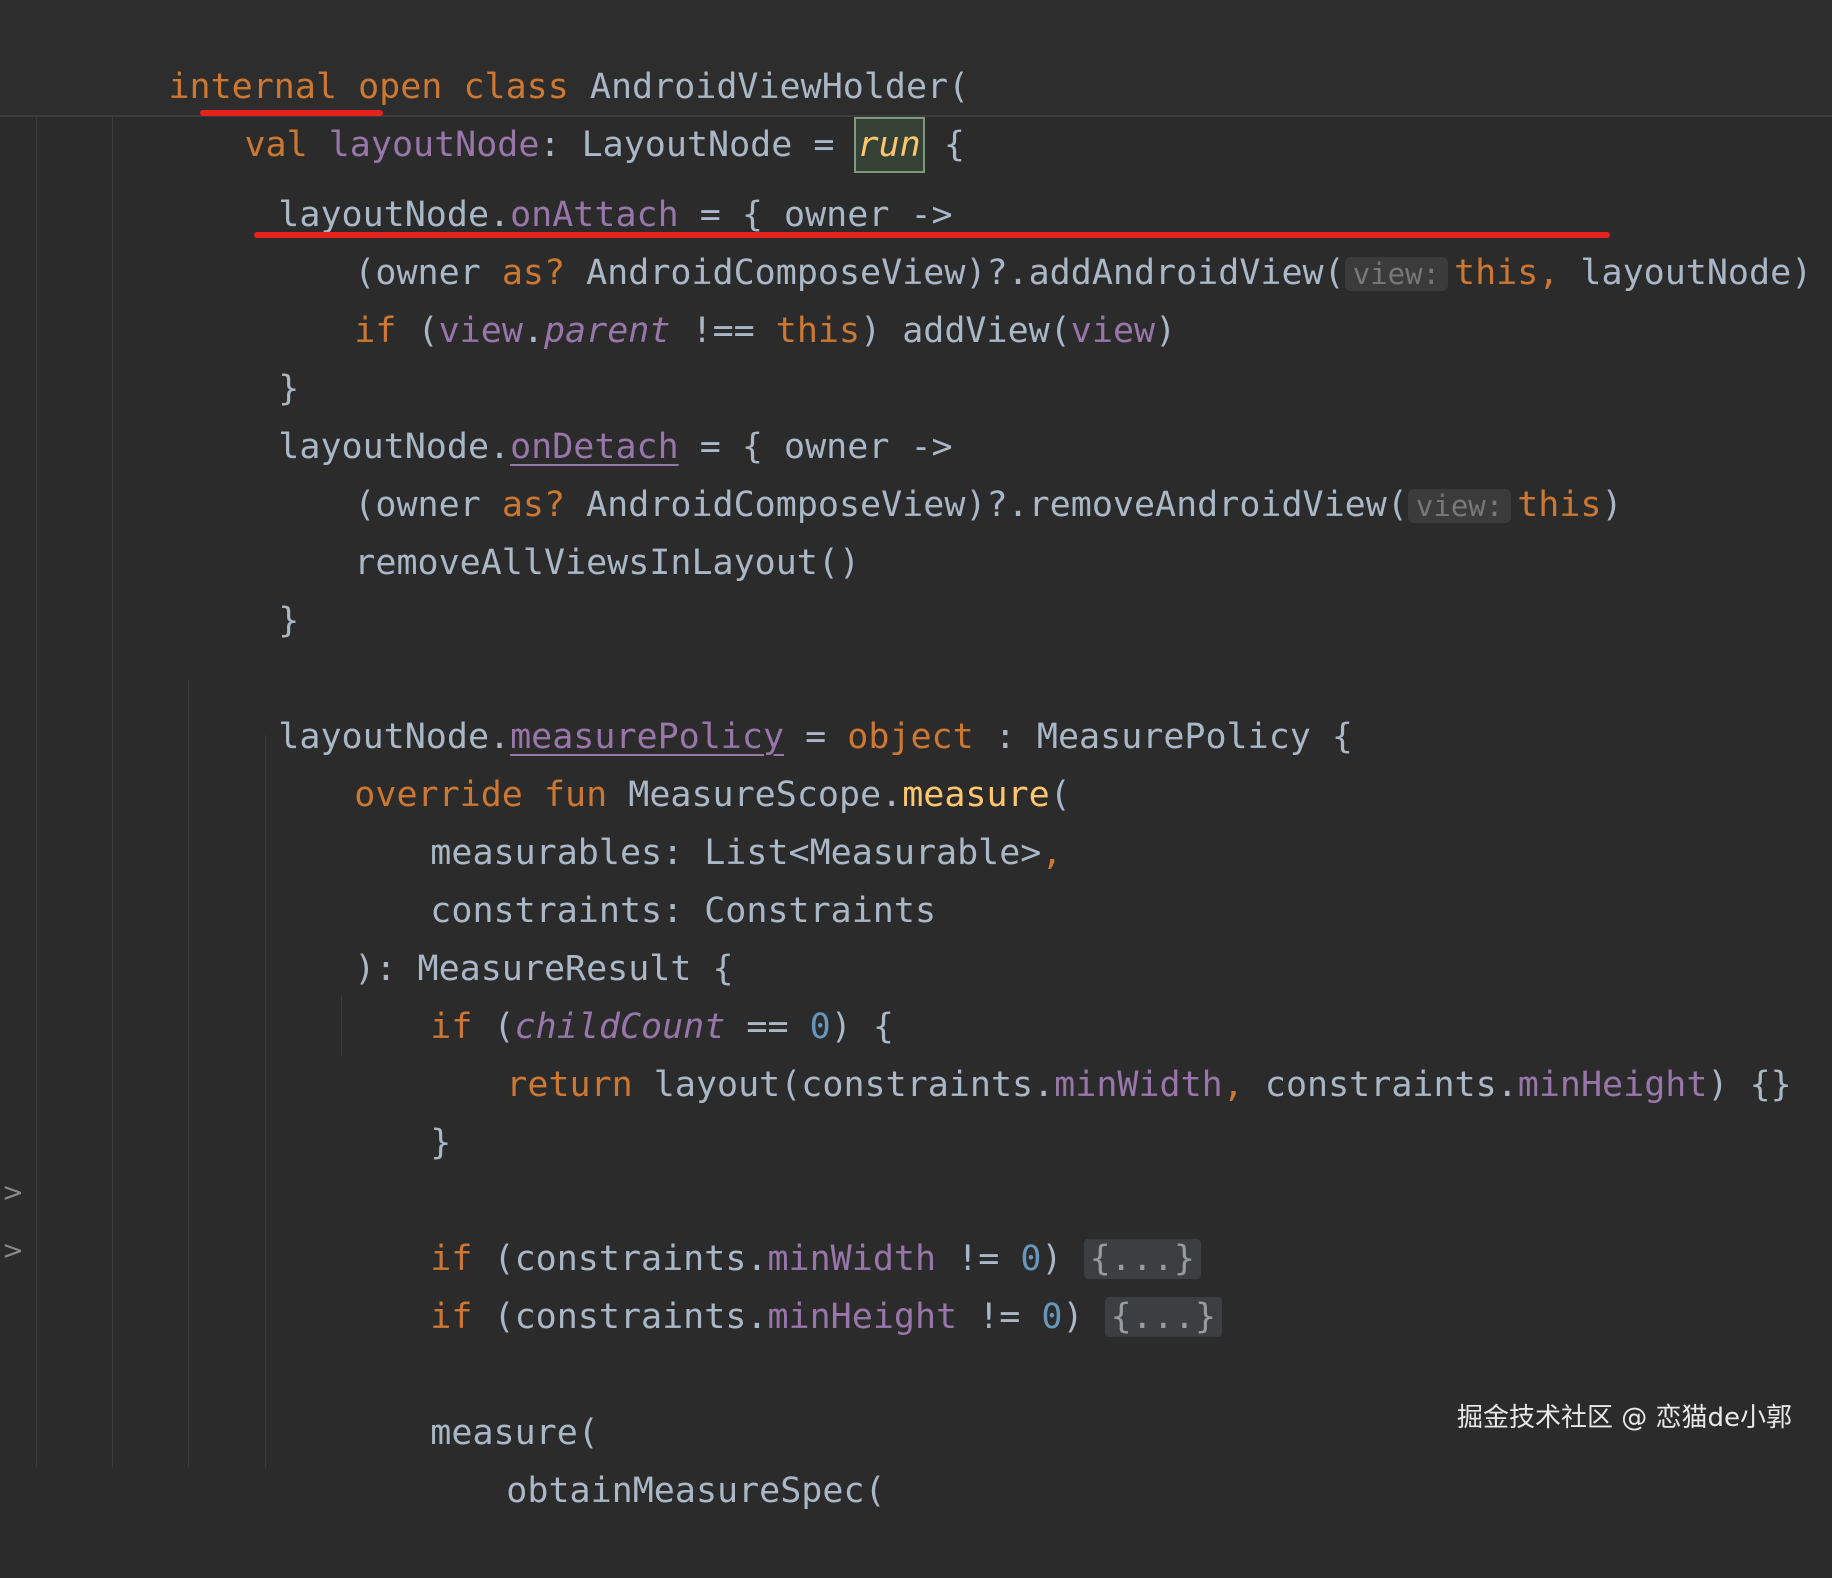 This screenshot has width=1832, height=1578. What do you see at coordinates (916, 115) in the screenshot?
I see `code-line: val layoutNode: LayoutNode = run {` at bounding box center [916, 115].